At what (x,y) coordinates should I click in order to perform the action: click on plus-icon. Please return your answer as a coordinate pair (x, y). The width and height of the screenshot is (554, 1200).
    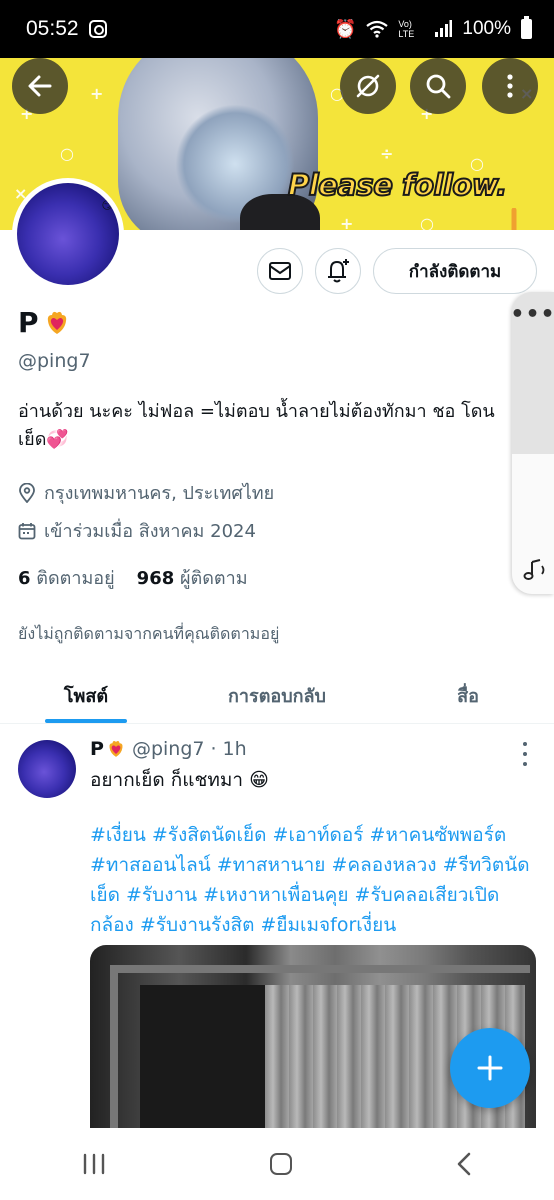
    Looking at the image, I should click on (490, 1068).